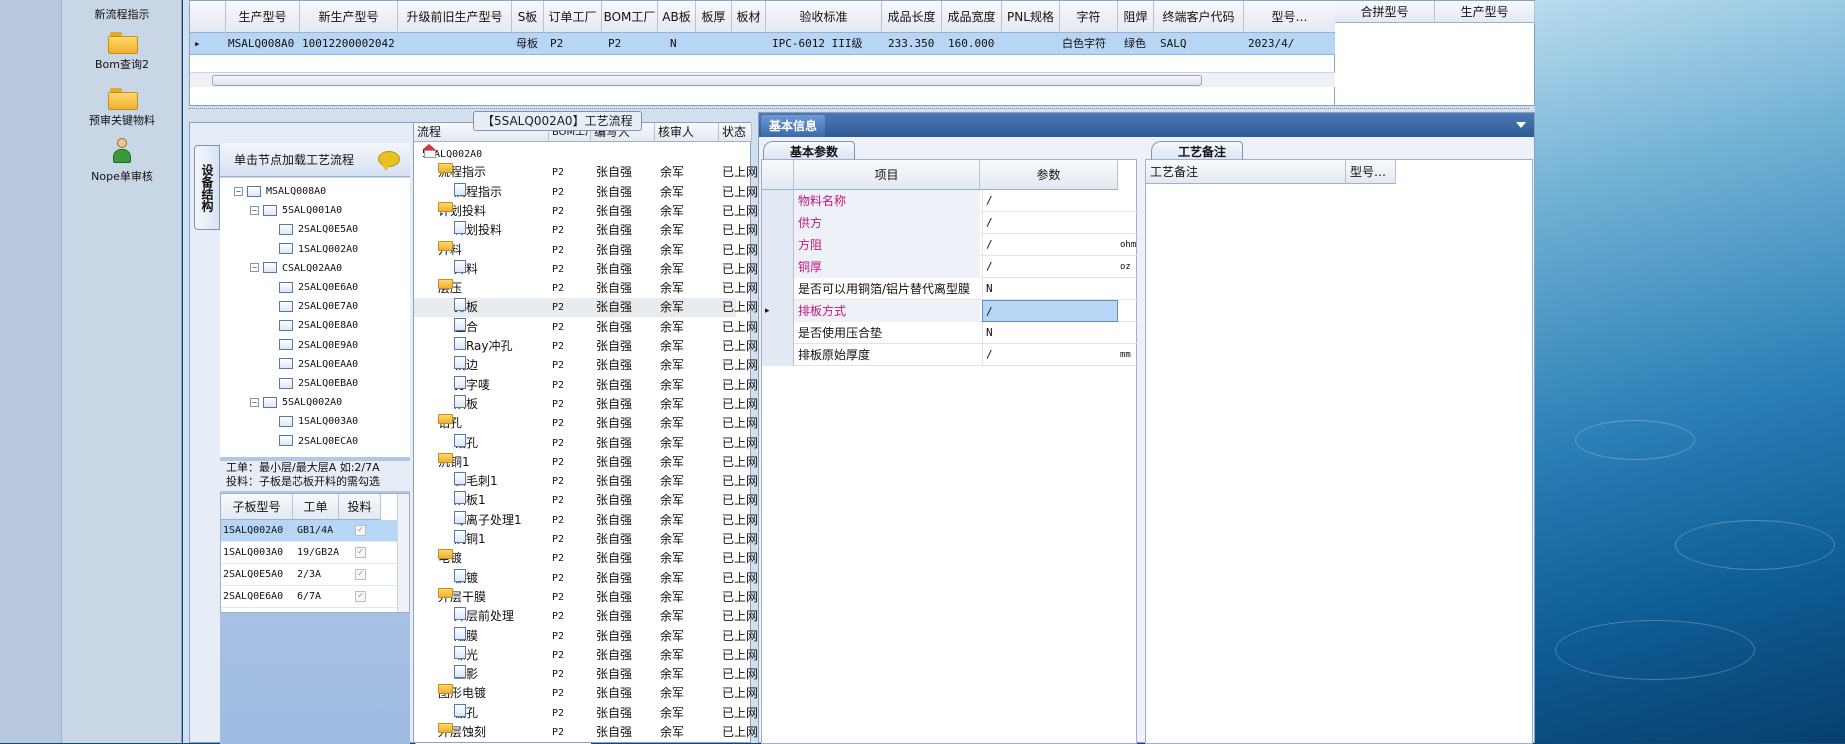  I want to click on process-row: 流程指示 P2 张自强 余军 已上网, so click(586, 192).